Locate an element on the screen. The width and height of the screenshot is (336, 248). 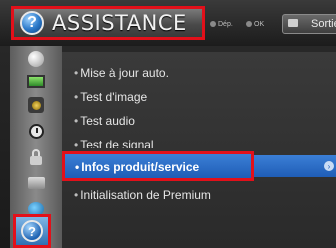
disc-icon is located at coordinates (36, 59).